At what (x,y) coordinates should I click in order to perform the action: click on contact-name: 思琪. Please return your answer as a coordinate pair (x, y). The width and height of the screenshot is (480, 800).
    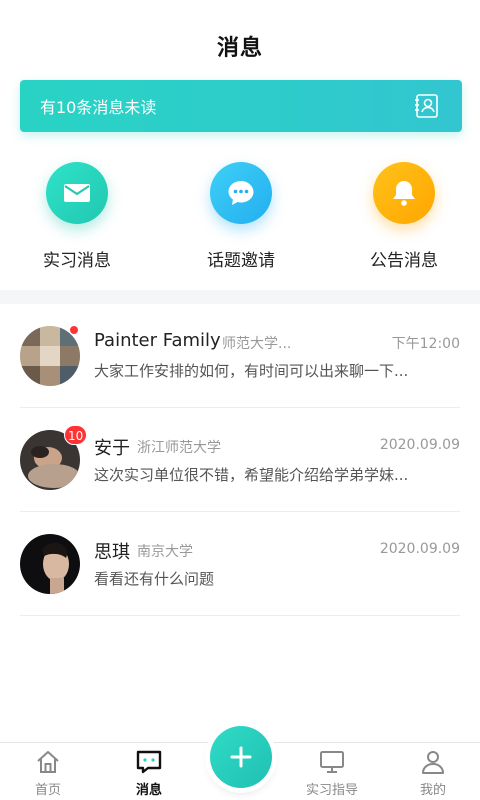
    Looking at the image, I should click on (112, 552).